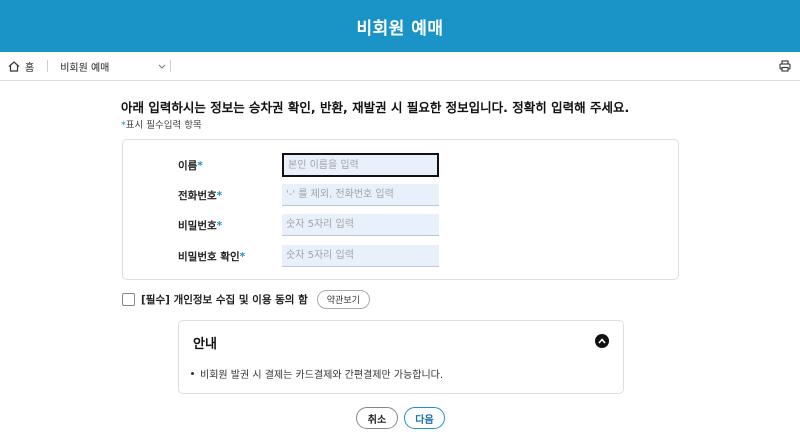 The height and width of the screenshot is (435, 800). I want to click on cancel-button: 취소, so click(377, 418).